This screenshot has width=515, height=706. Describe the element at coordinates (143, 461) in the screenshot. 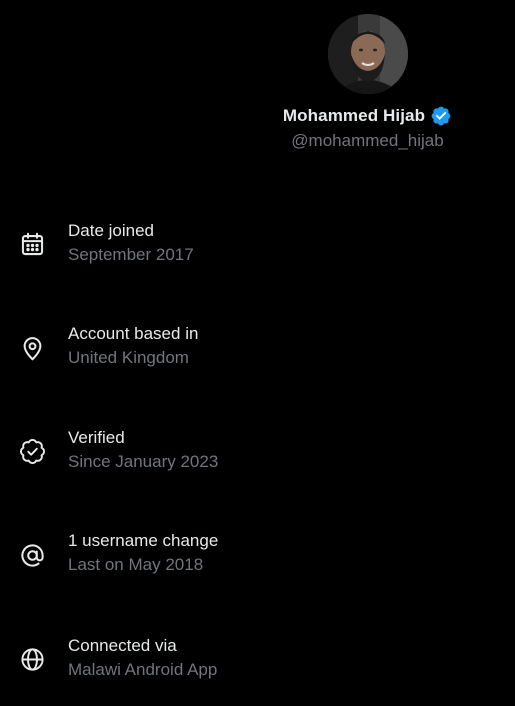

I see `about-item-value: Since January 2023` at that location.